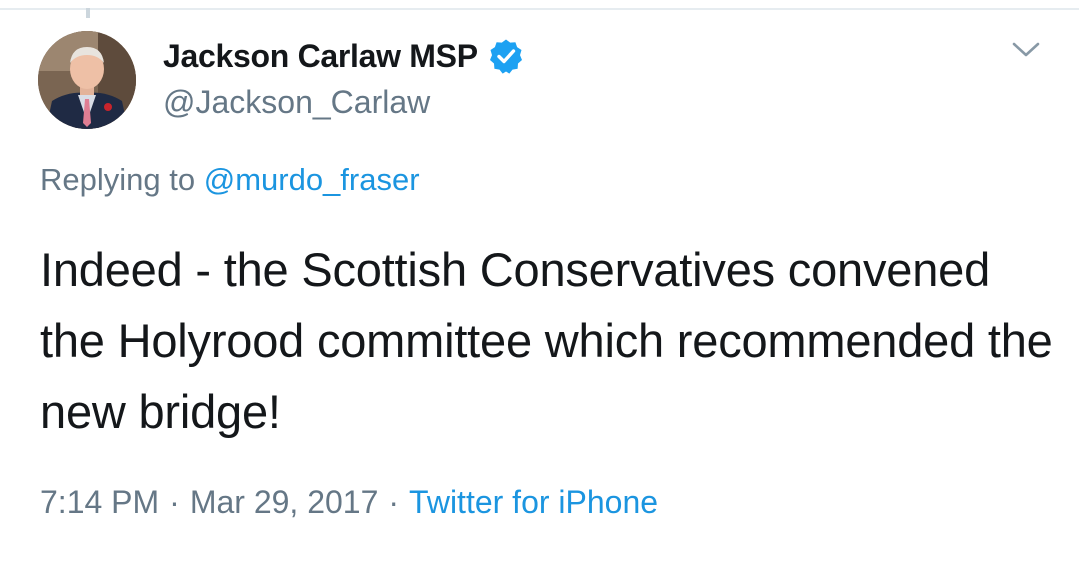  I want to click on tweet-time: 7:14 PM, so click(99, 502).